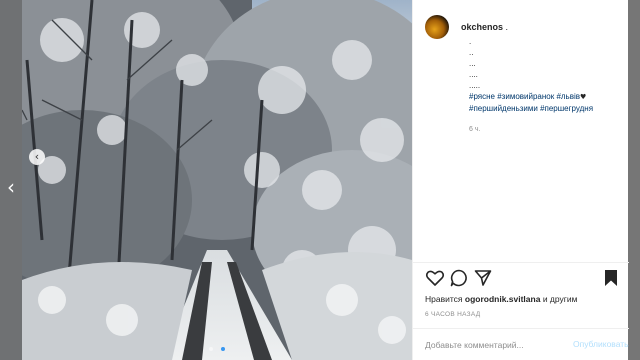 This screenshot has height=360, width=640. Describe the element at coordinates (471, 52) in the screenshot. I see `caption-line: ..` at that location.